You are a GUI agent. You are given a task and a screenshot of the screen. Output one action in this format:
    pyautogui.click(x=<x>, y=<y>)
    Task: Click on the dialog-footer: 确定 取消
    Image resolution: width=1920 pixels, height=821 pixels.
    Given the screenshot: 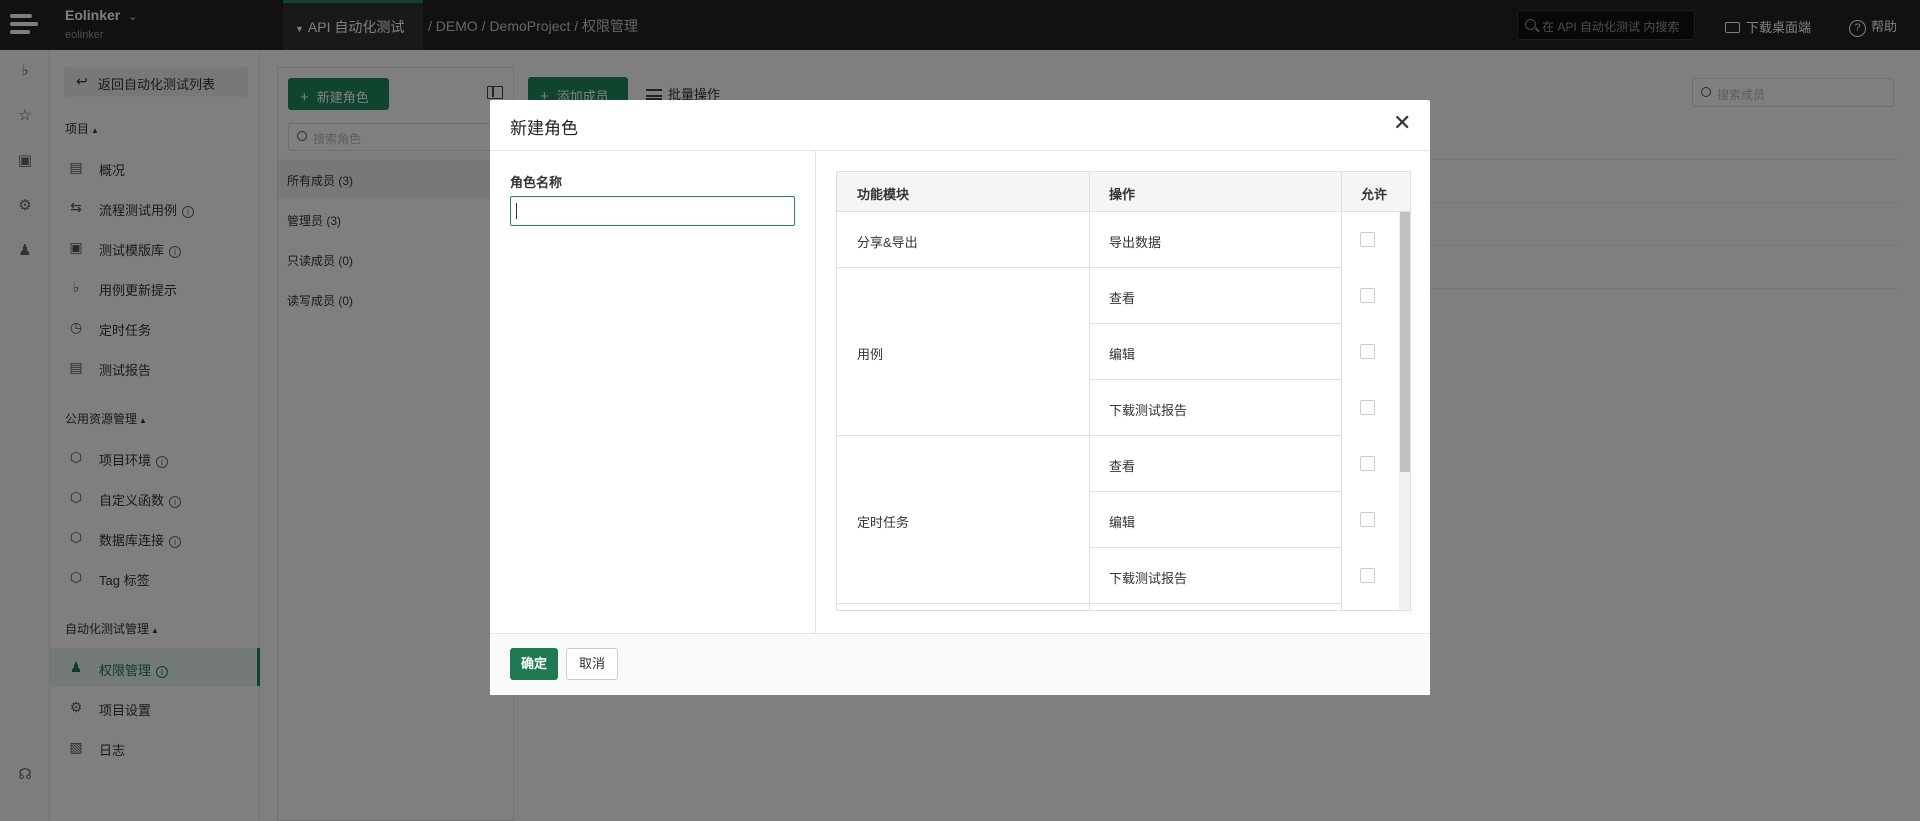 What is the action you would take?
    pyautogui.click(x=960, y=664)
    